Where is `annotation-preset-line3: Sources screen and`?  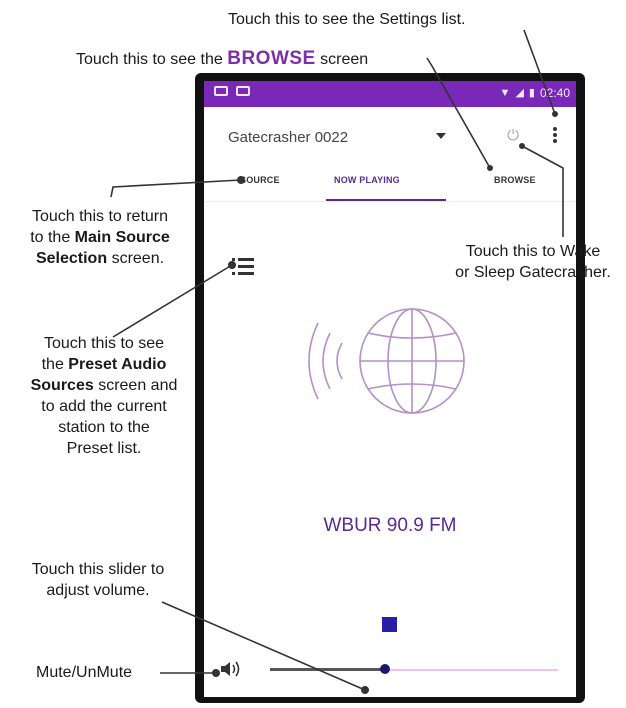
annotation-preset-line3: Sources screen and is located at coordinates (104, 385).